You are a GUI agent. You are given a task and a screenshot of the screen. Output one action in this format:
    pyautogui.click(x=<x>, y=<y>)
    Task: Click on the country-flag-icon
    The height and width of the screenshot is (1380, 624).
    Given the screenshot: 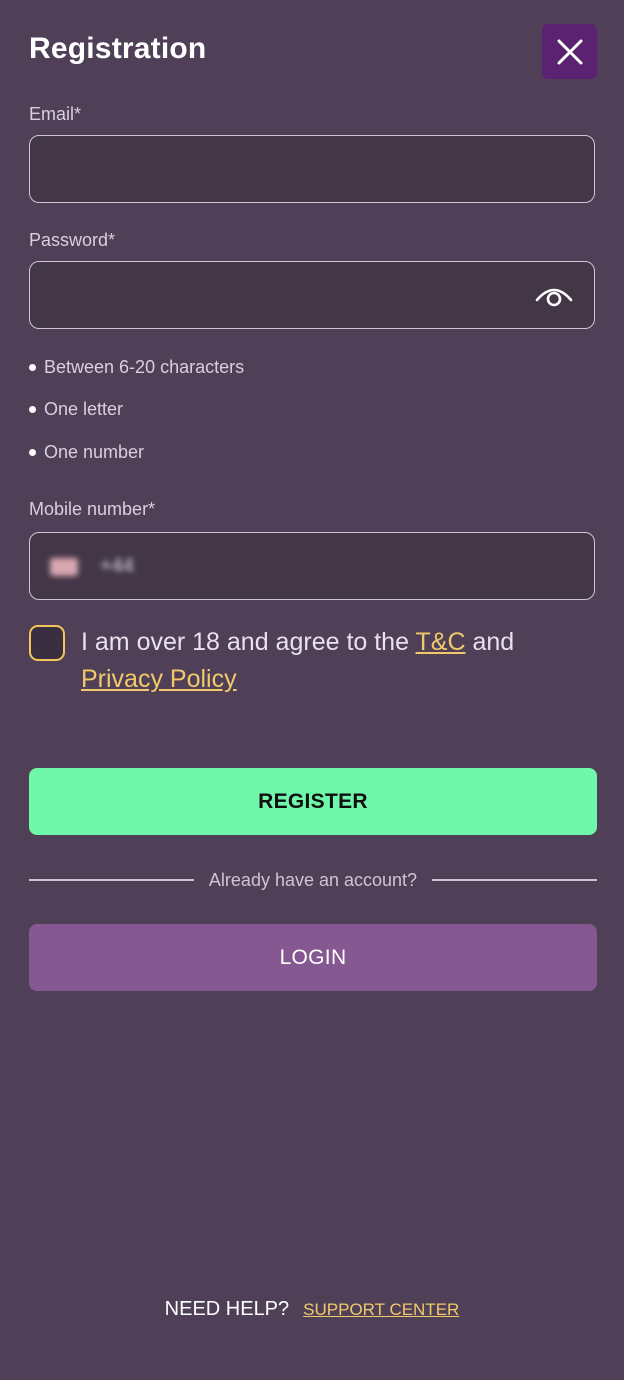 What is the action you would take?
    pyautogui.click(x=64, y=566)
    